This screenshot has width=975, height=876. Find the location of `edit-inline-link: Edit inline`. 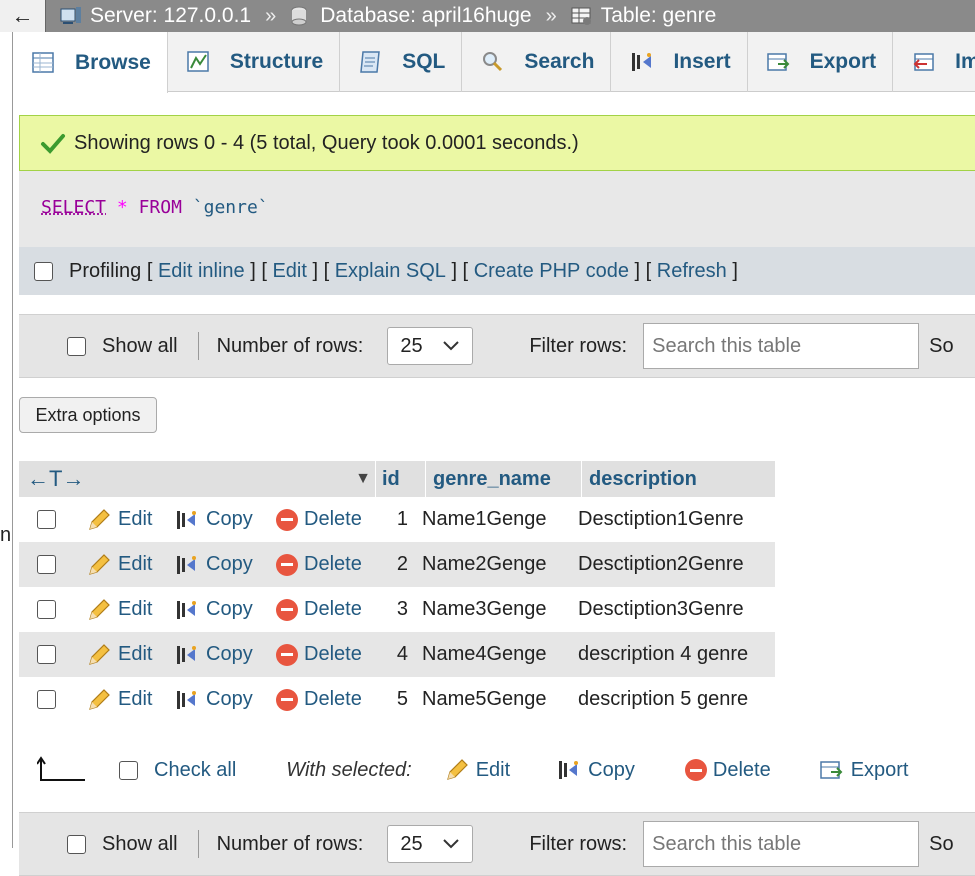

edit-inline-link: Edit inline is located at coordinates (201, 271).